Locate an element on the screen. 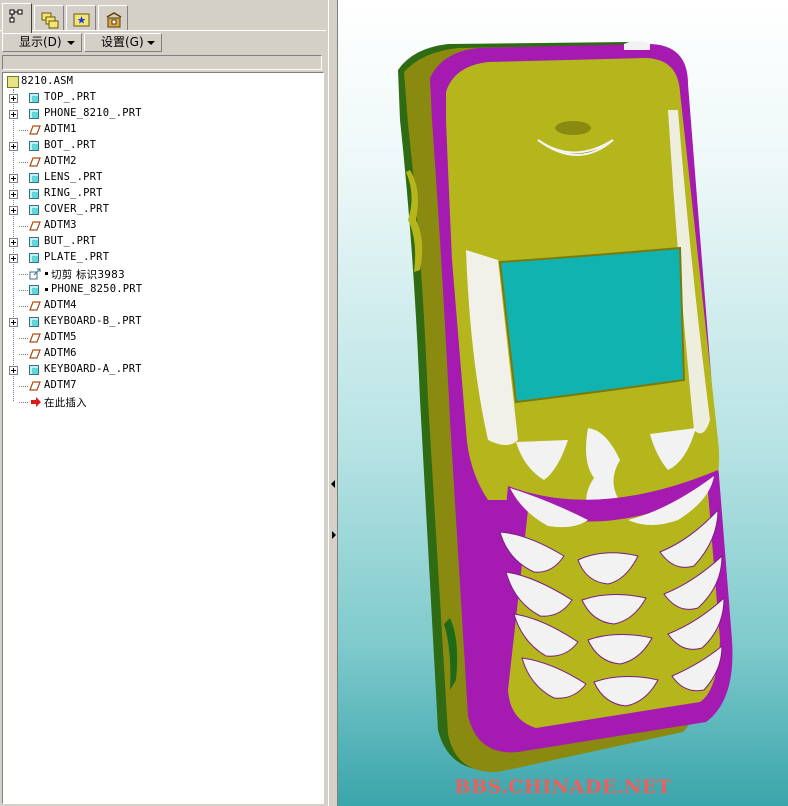 The height and width of the screenshot is (806, 788). tree-row-label: 在此插入 is located at coordinates (65, 403).